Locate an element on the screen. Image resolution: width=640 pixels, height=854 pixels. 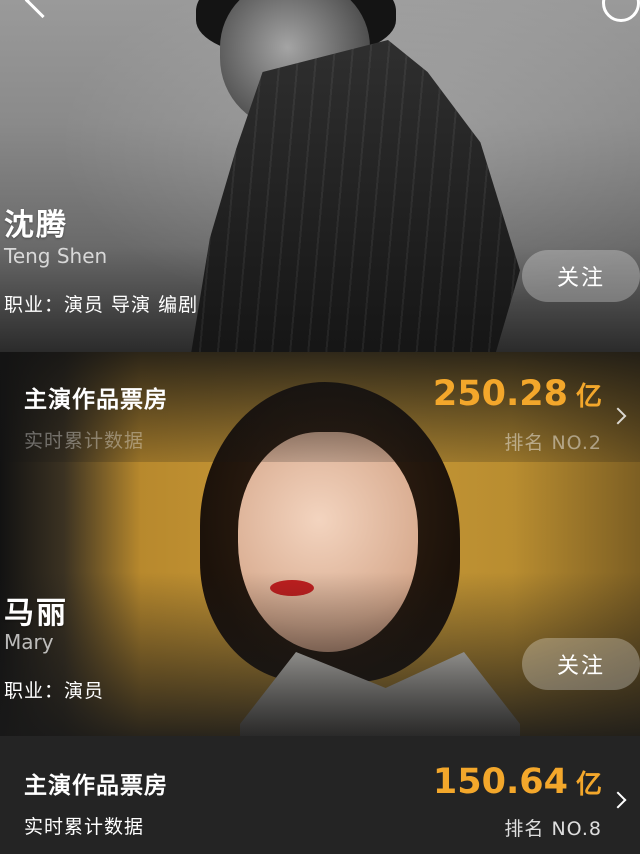
rank-label: 排名 NO.8 is located at coordinates (553, 829).